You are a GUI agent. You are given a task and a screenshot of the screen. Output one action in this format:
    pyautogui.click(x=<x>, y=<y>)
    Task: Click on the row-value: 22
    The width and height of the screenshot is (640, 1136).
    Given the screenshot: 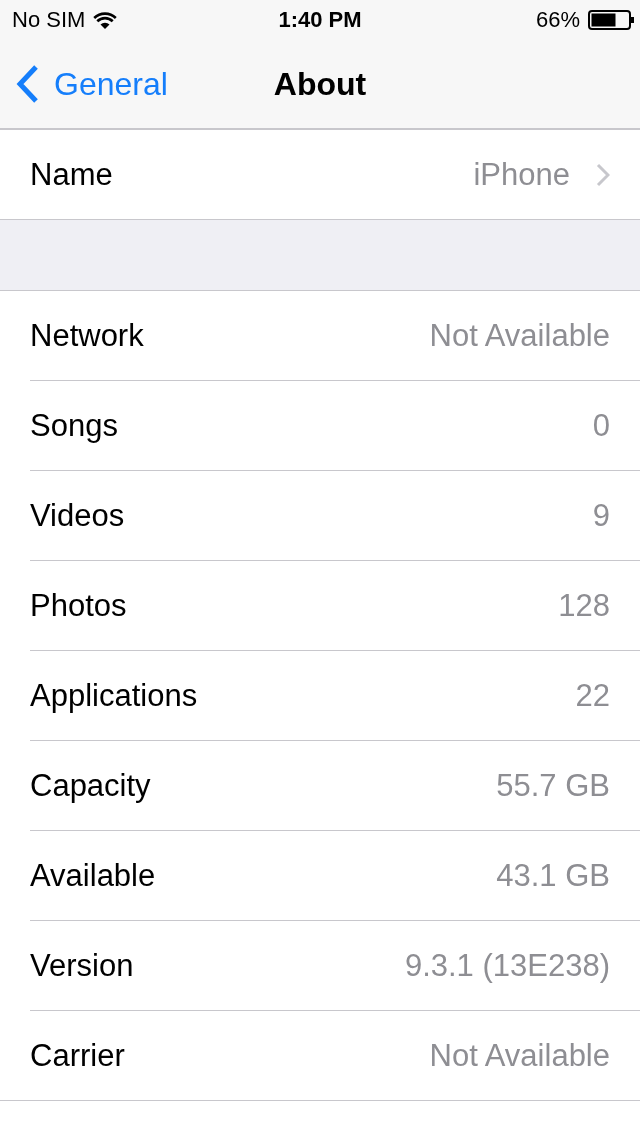 What is the action you would take?
    pyautogui.click(x=592, y=695)
    